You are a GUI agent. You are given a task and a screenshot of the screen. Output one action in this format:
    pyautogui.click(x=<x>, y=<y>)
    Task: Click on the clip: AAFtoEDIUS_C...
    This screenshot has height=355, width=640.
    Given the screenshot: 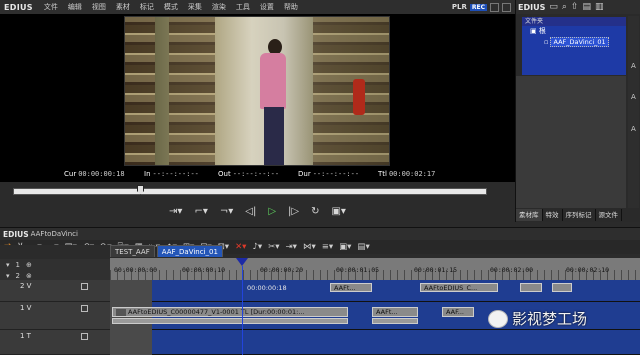 What is the action you would take?
    pyautogui.click(x=459, y=287)
    